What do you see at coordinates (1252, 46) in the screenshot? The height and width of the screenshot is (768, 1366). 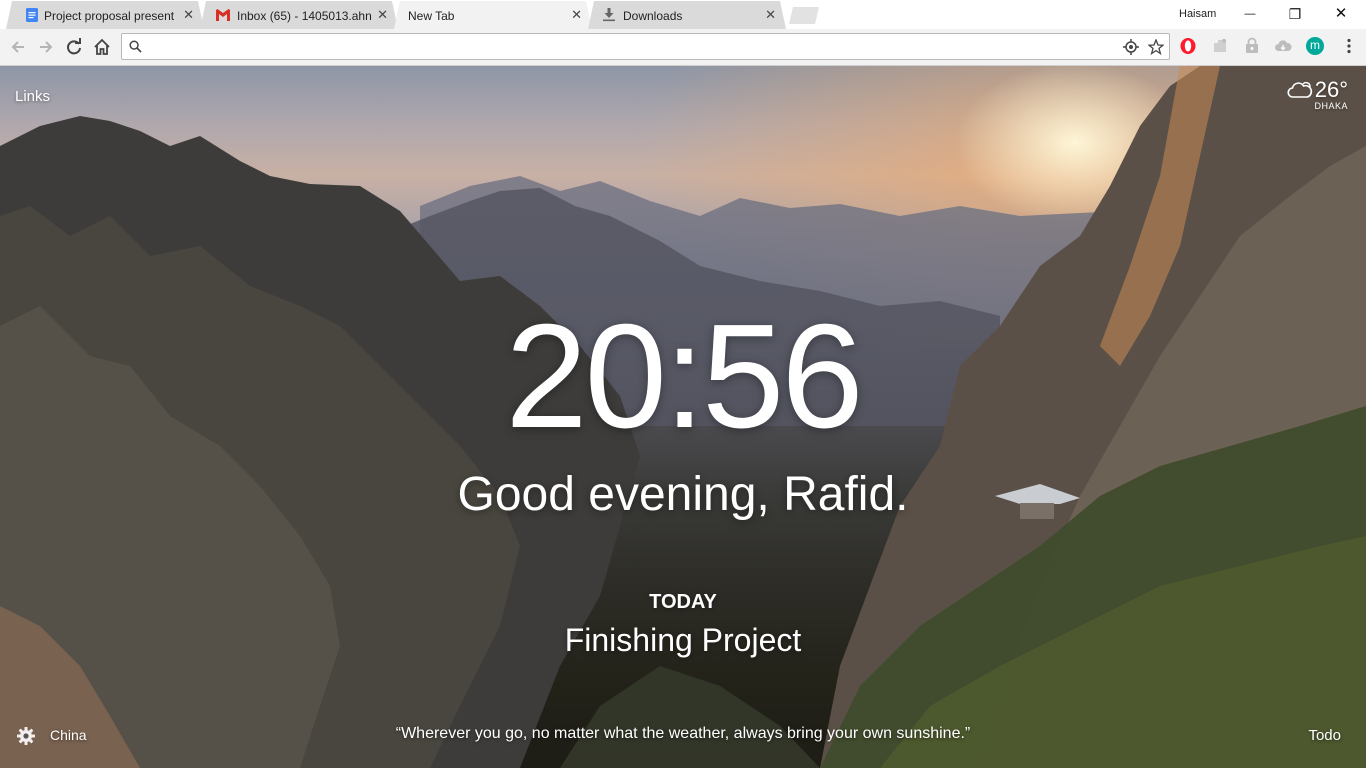 I see `lock-extension-icon` at bounding box center [1252, 46].